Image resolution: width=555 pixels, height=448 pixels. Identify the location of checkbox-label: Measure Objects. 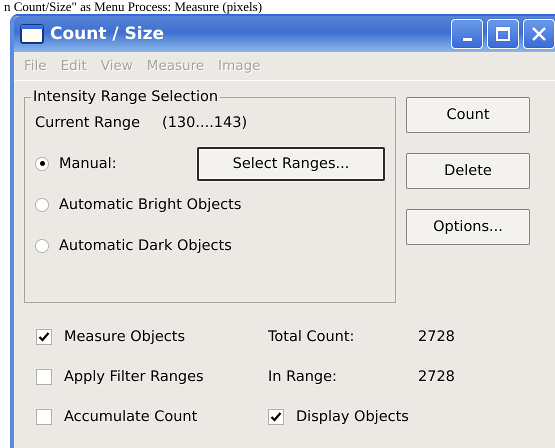
(125, 337).